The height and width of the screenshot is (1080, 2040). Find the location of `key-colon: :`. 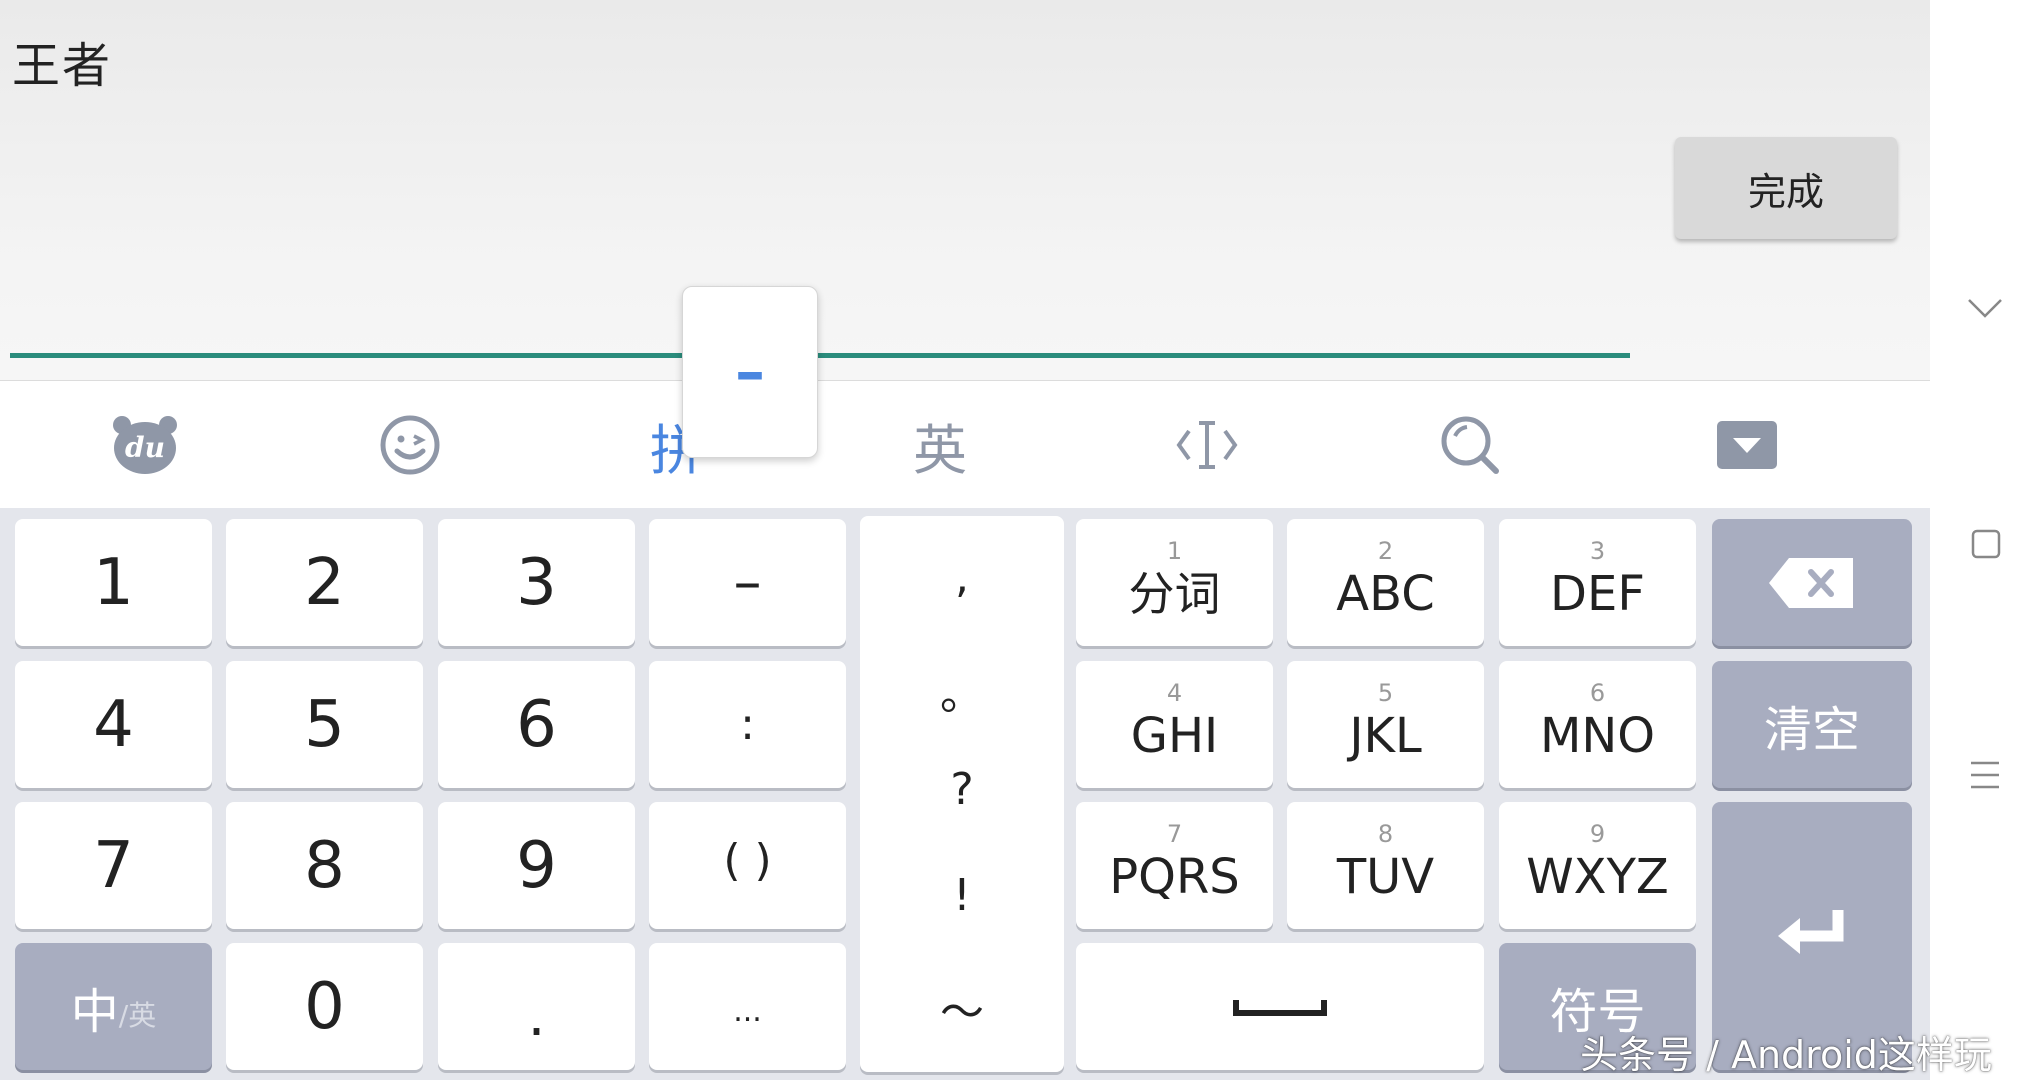

key-colon: : is located at coordinates (747, 724).